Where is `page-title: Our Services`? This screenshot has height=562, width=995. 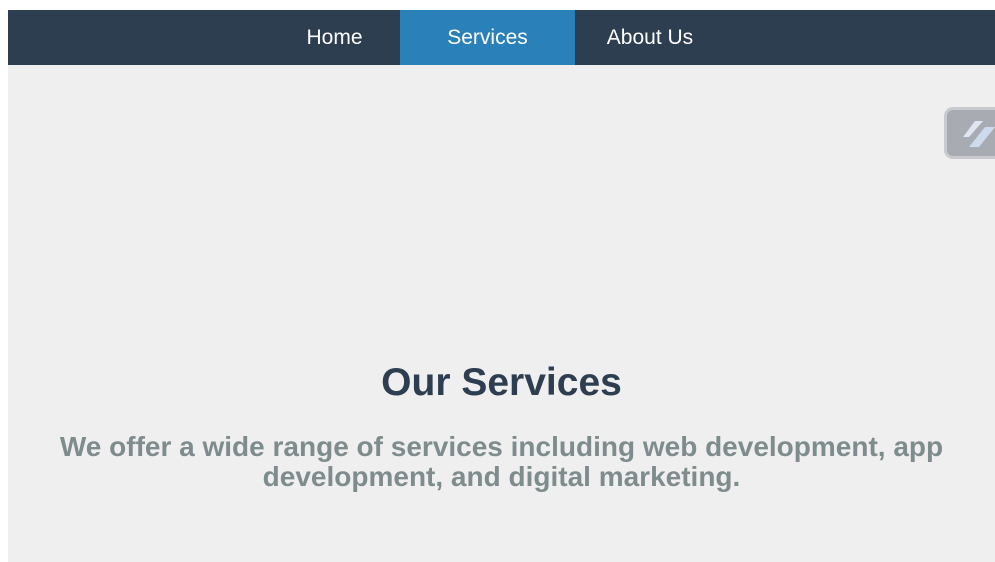
page-title: Our Services is located at coordinates (501, 382).